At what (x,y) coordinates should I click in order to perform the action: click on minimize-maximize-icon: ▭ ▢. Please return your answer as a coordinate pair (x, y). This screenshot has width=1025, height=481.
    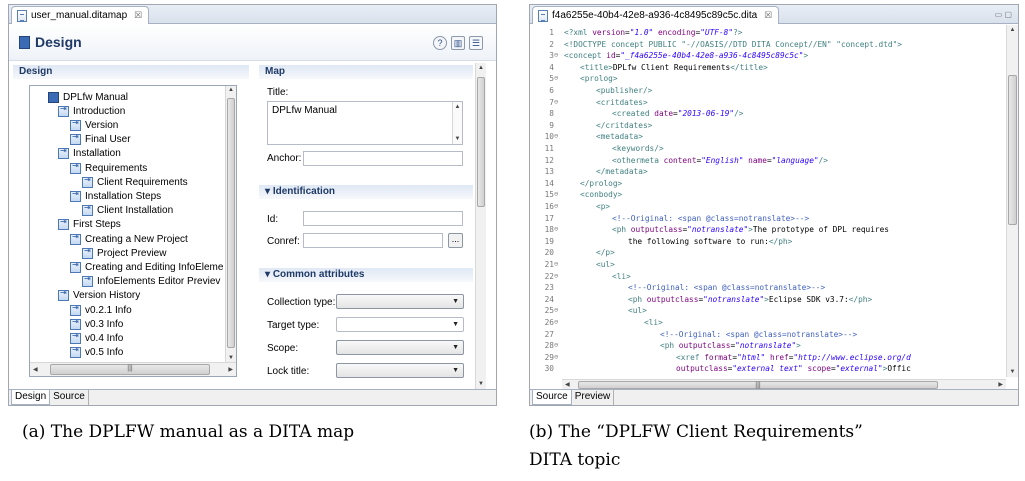
    Looking at the image, I should click on (1003, 14).